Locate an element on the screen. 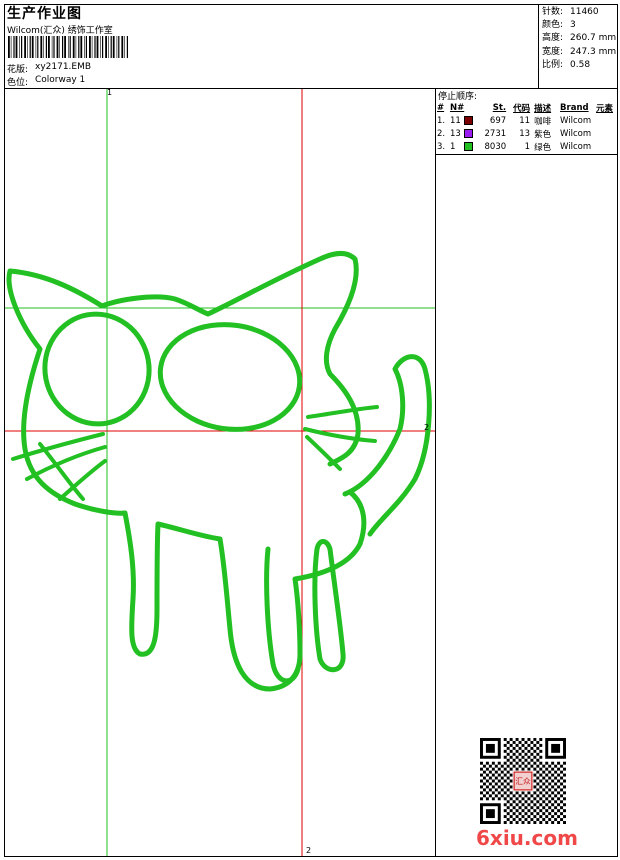 The image size is (620, 860). col-header-needle: N# is located at coordinates (457, 107).